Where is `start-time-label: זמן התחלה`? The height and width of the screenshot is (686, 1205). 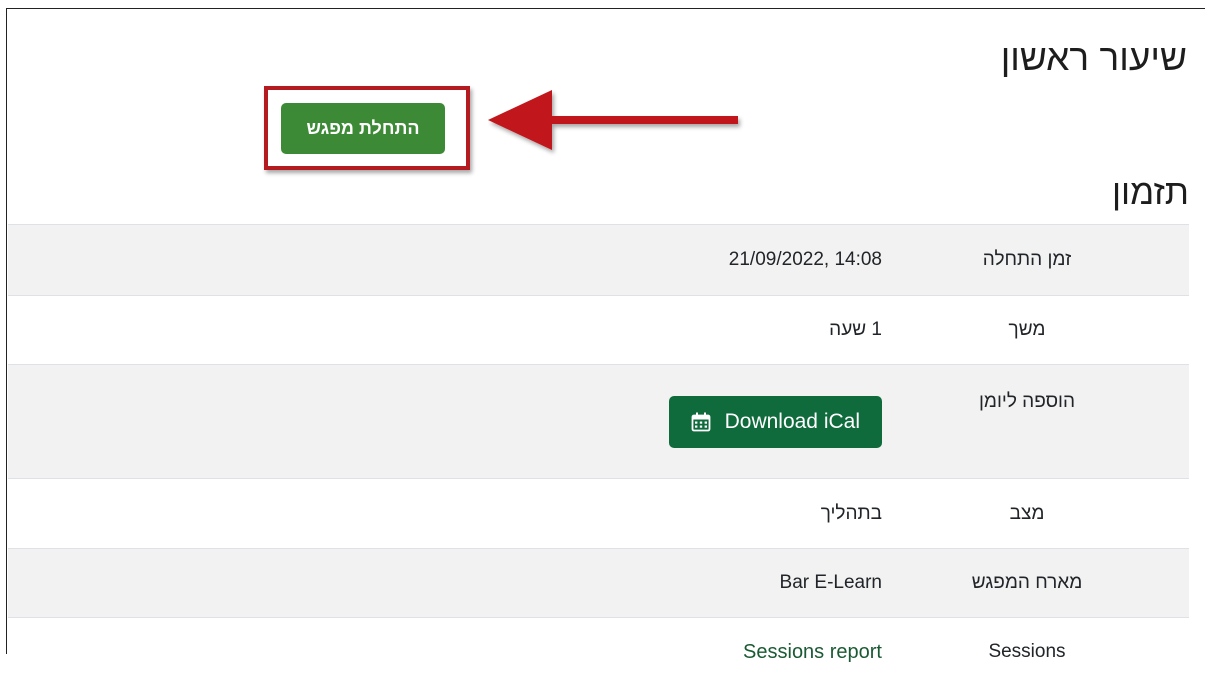
start-time-label: זמן התחלה is located at coordinates (1044, 260).